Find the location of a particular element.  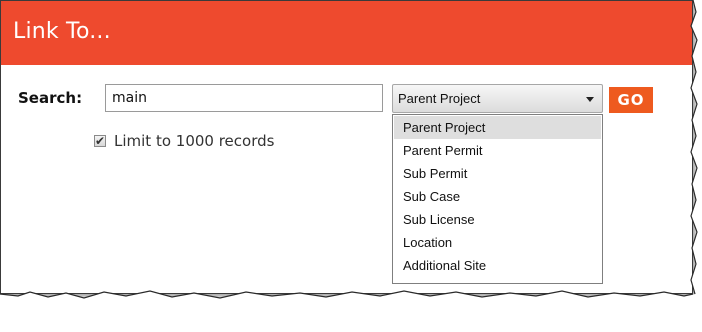

search-label: Search: is located at coordinates (50, 98).